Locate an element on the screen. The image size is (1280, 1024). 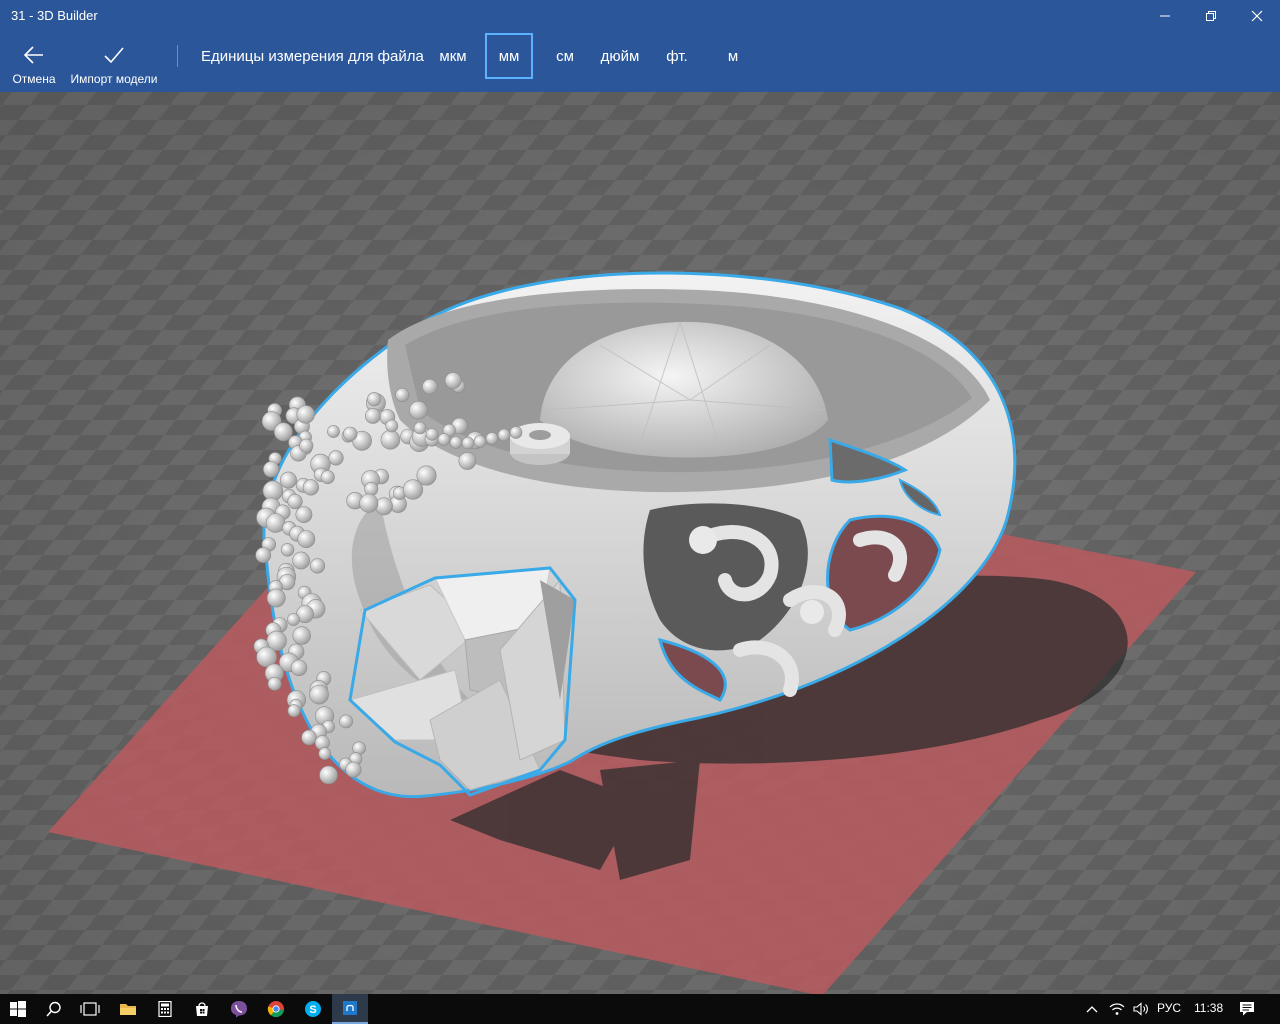
unit-option-cm: см is located at coordinates (565, 56).